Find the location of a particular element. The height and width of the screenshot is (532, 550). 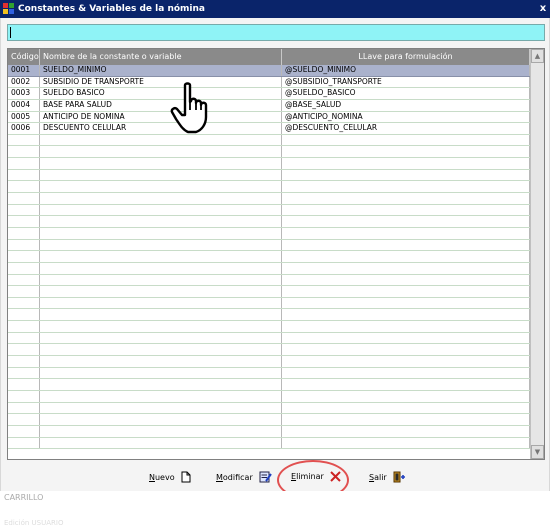

cell-codigo: 0003 is located at coordinates (24, 93).